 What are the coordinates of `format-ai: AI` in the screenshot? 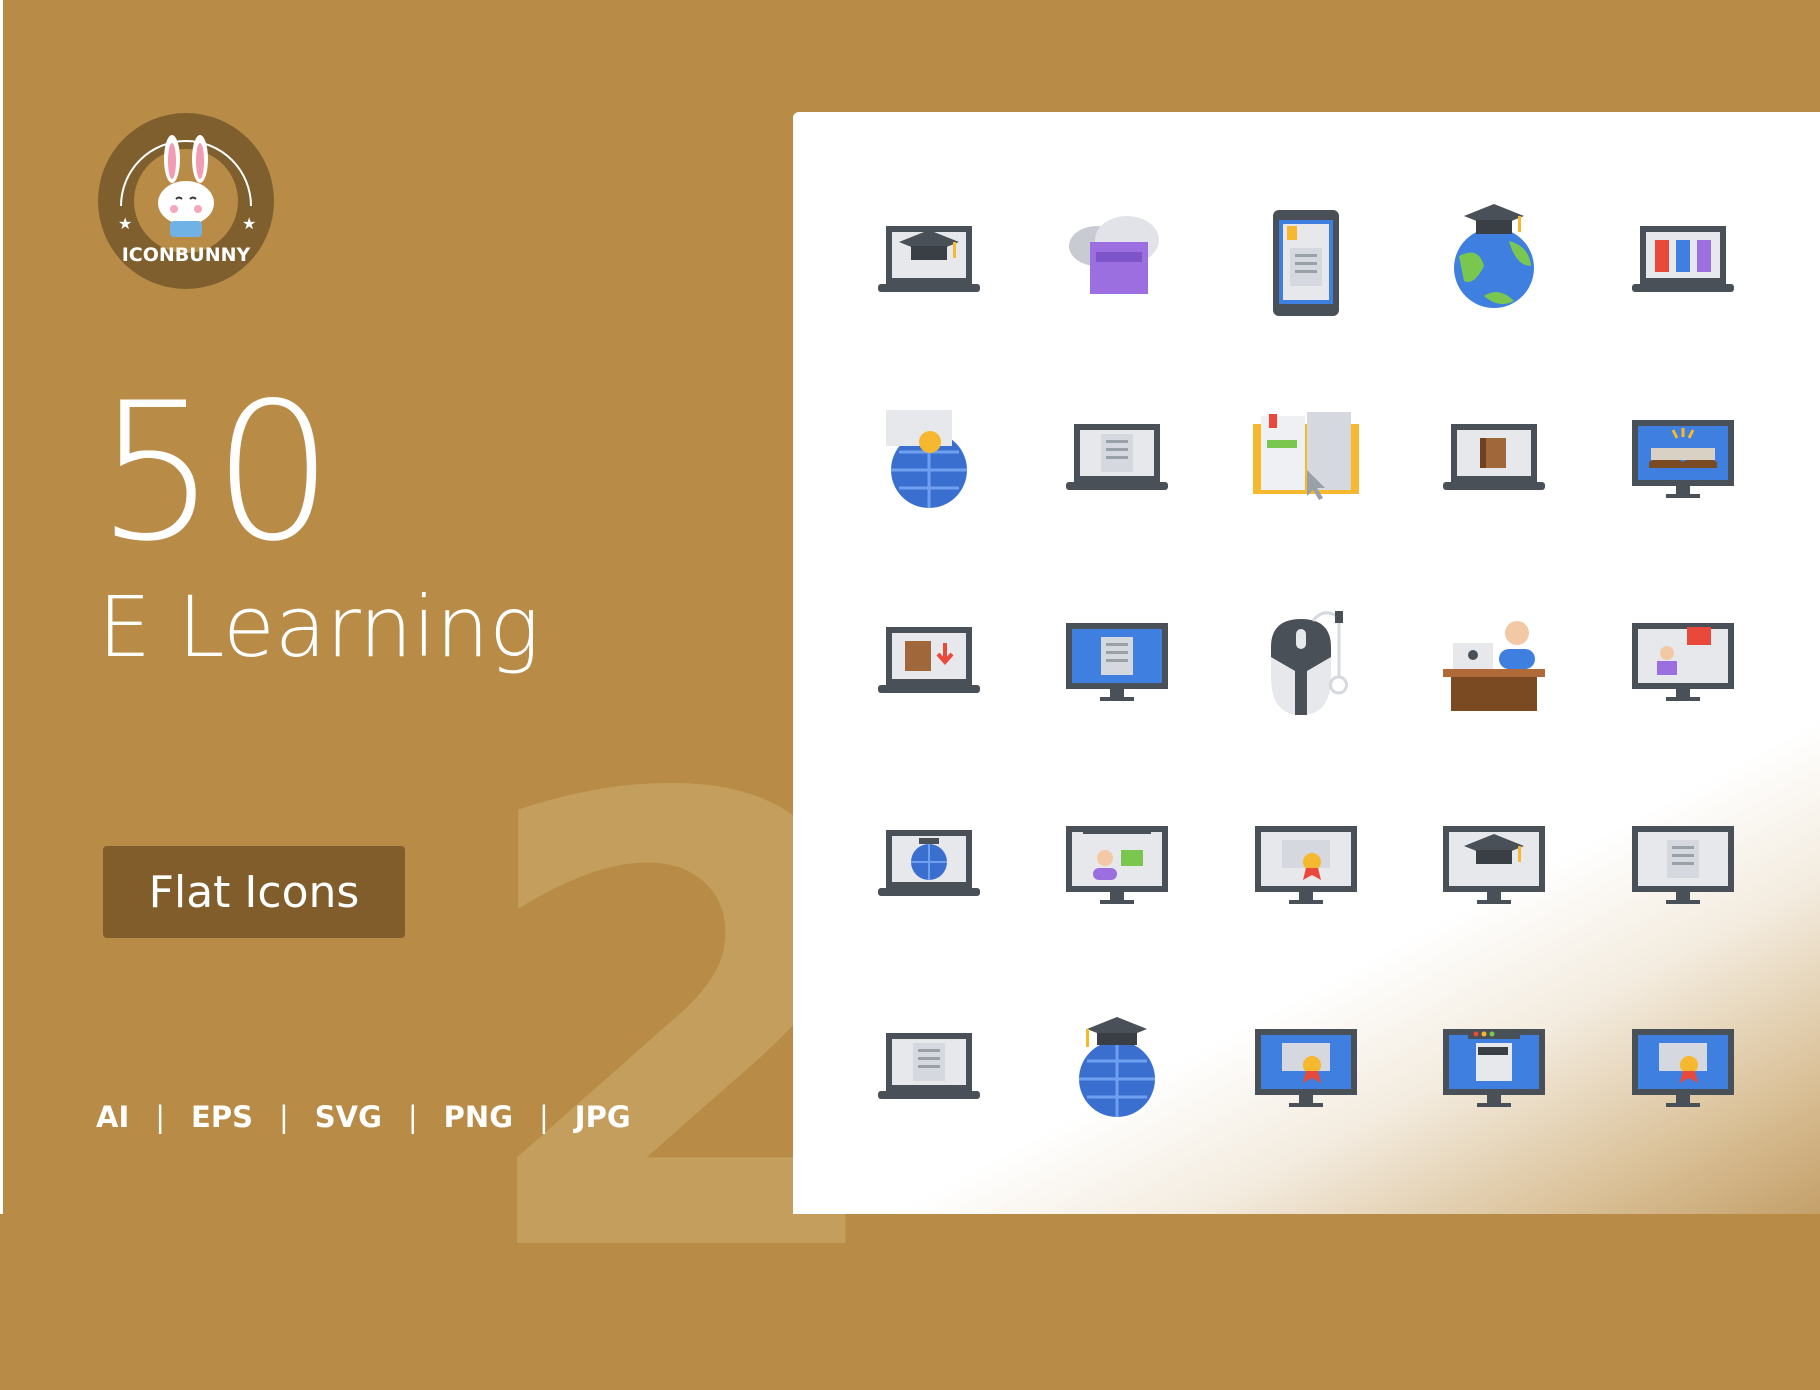 It's located at (113, 1117).